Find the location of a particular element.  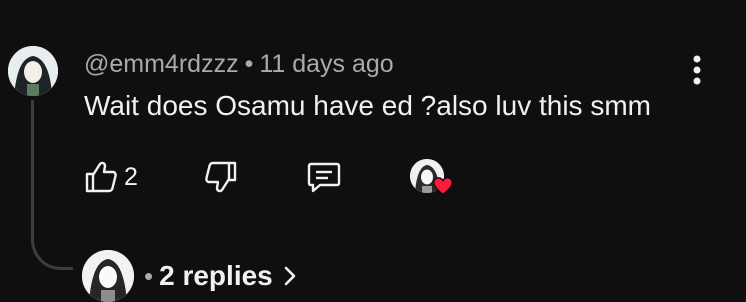

like-count: 2 is located at coordinates (131, 176).